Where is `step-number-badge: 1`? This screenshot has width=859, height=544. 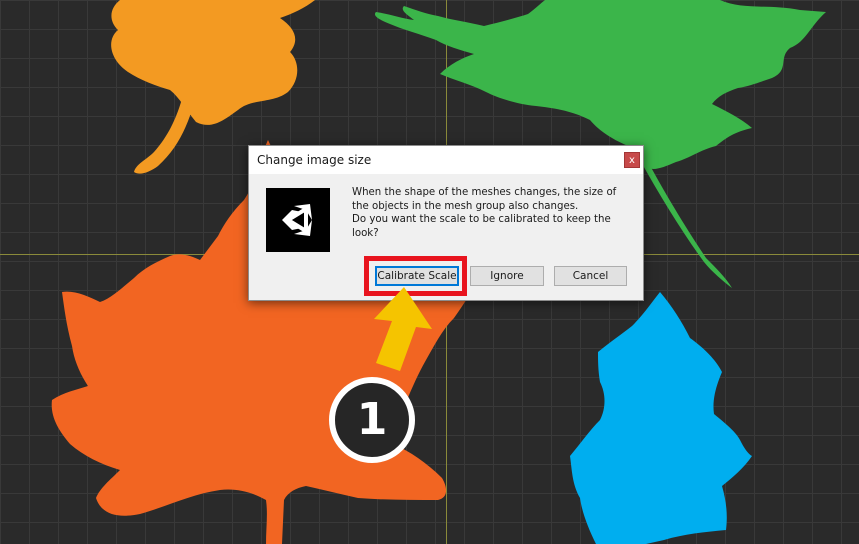 step-number-badge: 1 is located at coordinates (372, 420).